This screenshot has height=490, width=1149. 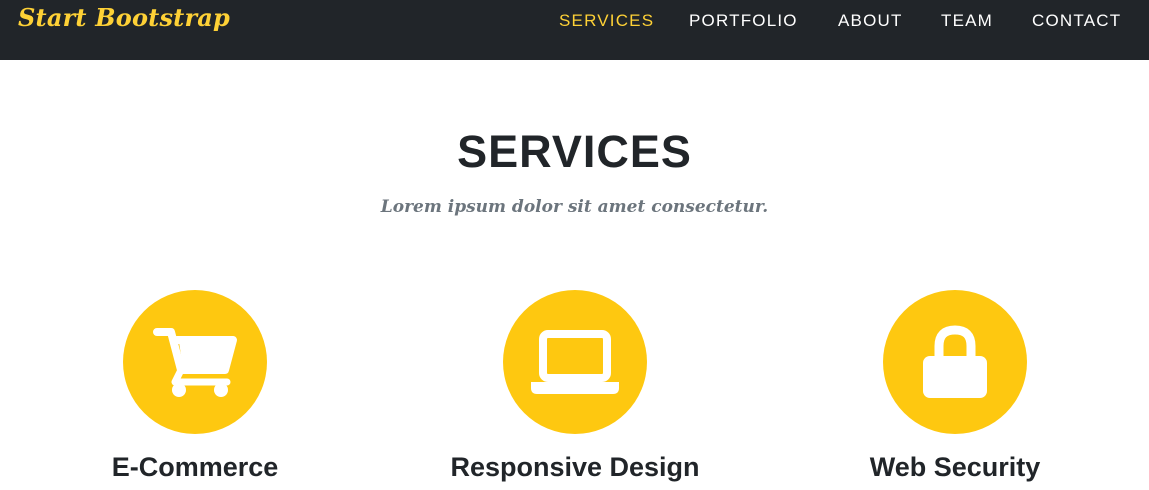 I want to click on nav-link-contact: CONTACT, so click(x=1076, y=21).